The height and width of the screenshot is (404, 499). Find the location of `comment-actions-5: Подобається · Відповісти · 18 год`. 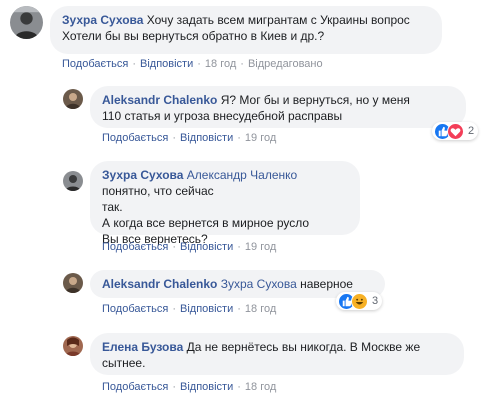

comment-actions-5: Подобається · Відповісти · 18 год is located at coordinates (189, 387).